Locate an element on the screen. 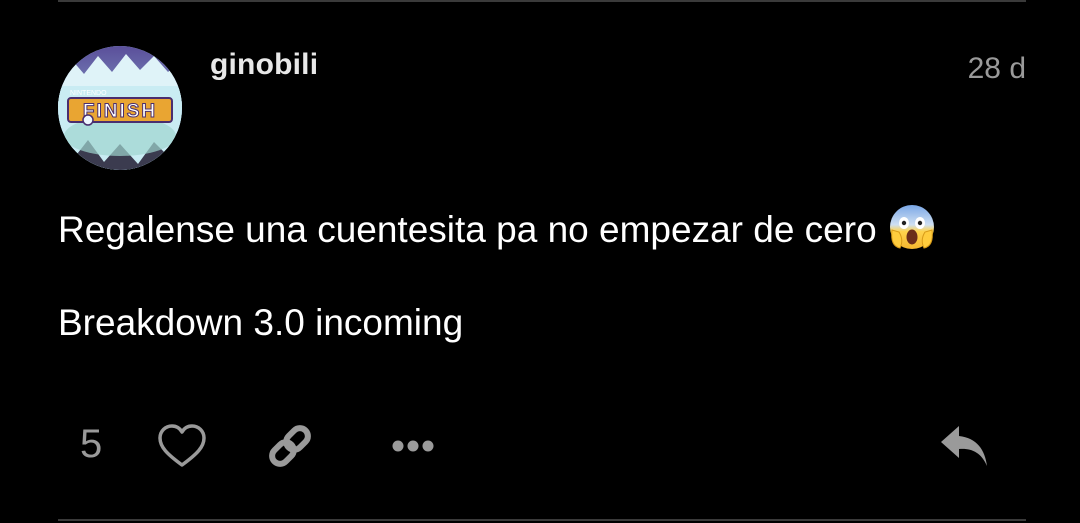 This screenshot has height=523, width=1080. post-timestamp: 28 d is located at coordinates (997, 69).